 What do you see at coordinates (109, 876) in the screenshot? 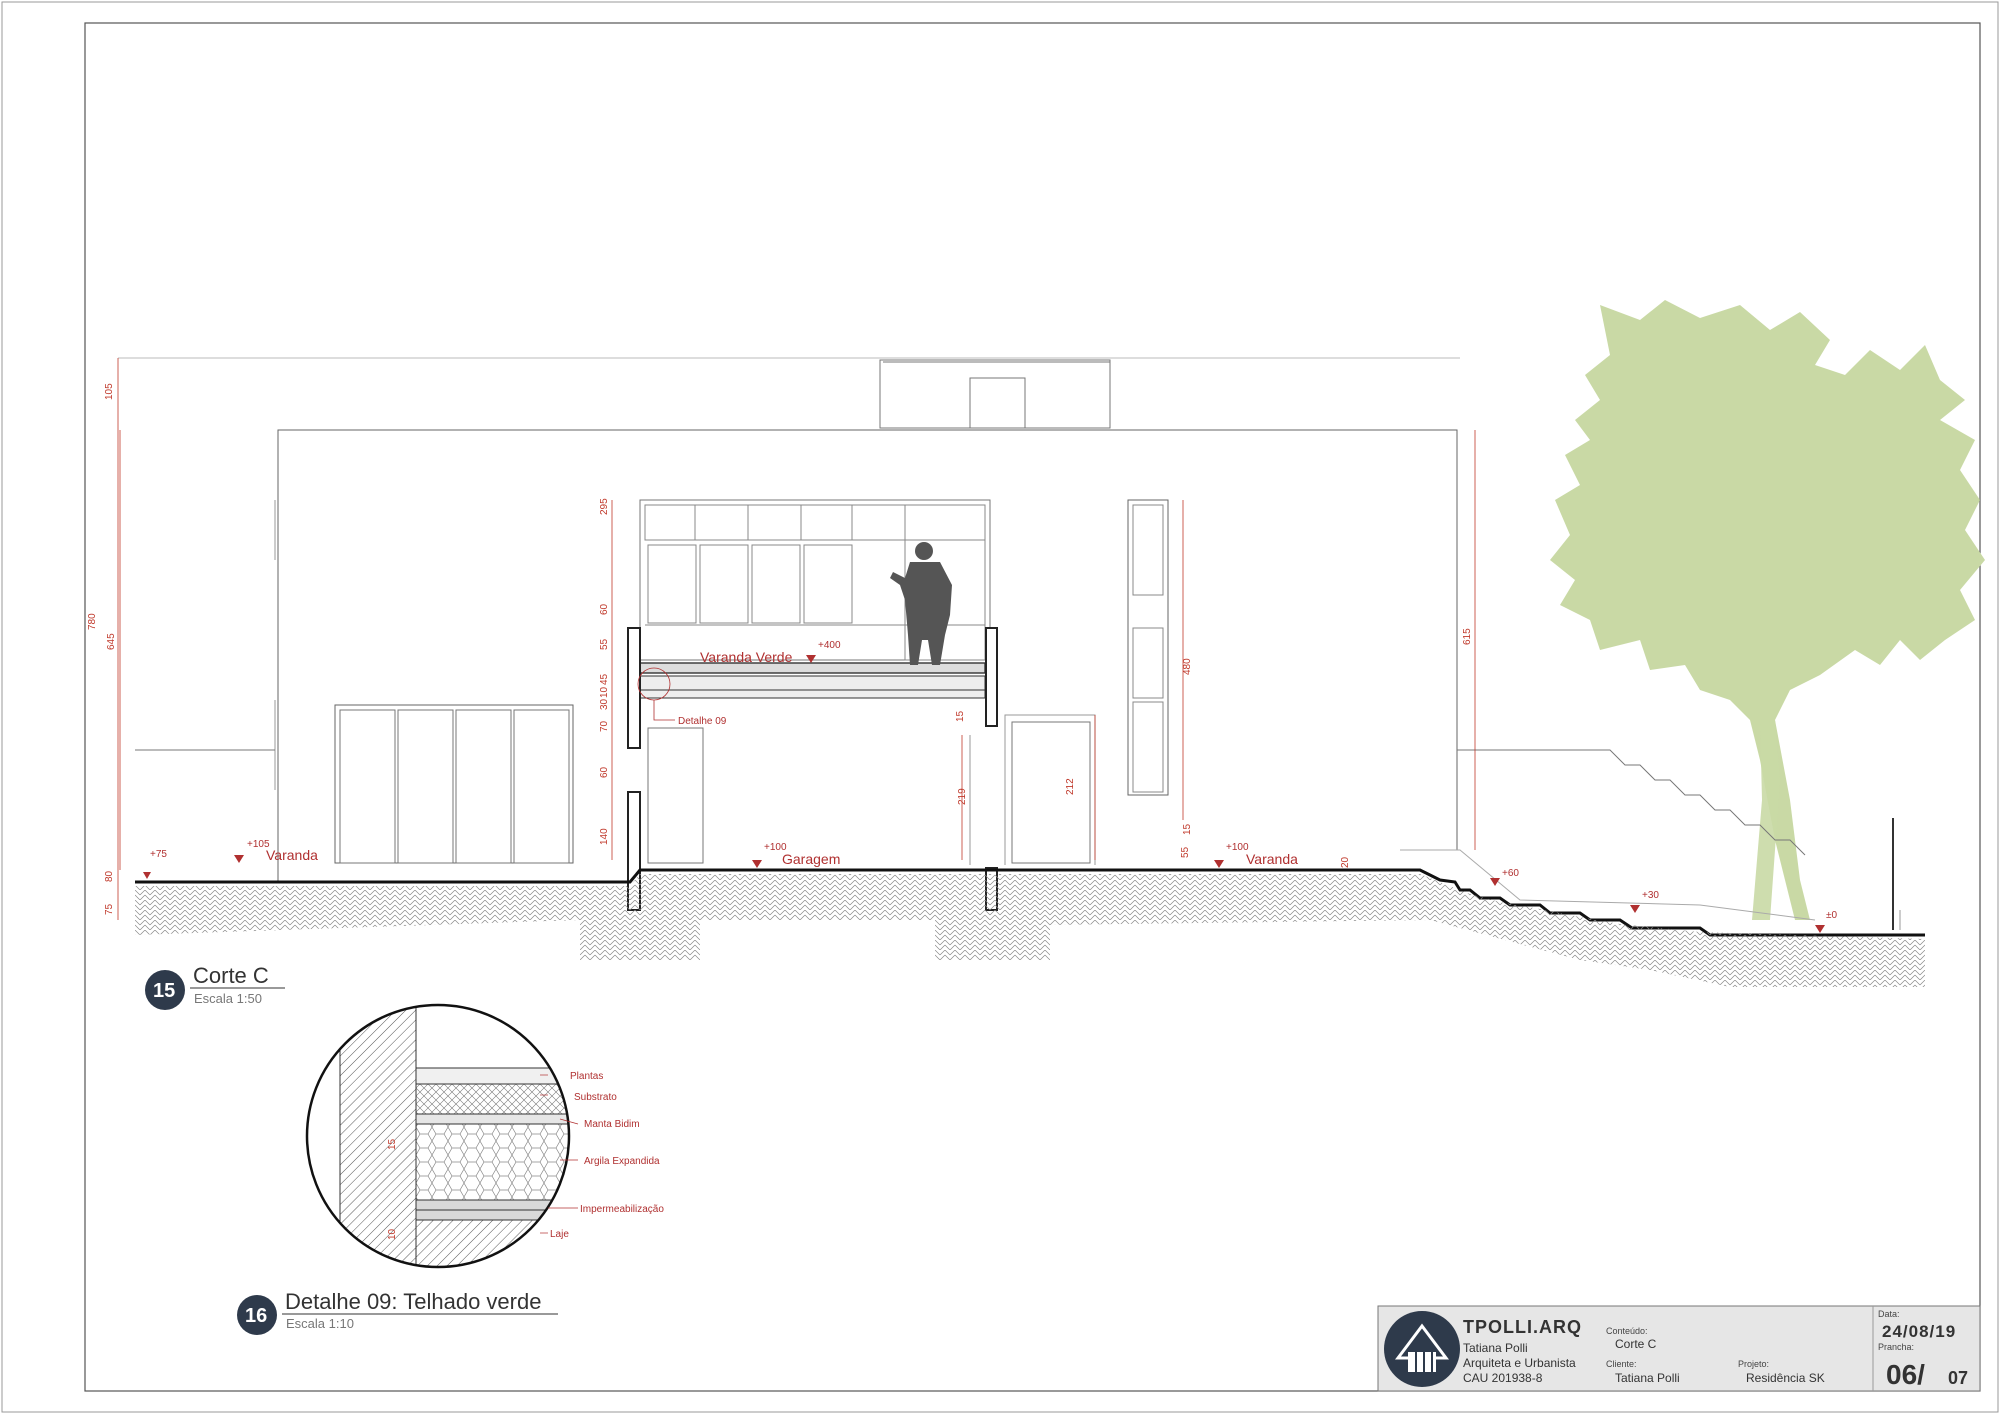
I see `dimension-text: 80` at bounding box center [109, 876].